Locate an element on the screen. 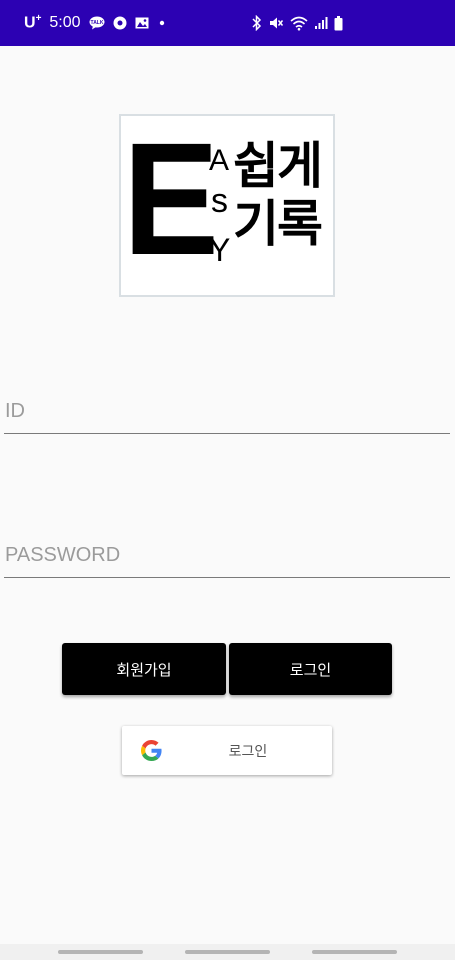 This screenshot has height=960, width=455. login-button-label: 로그인 is located at coordinates (310, 669).